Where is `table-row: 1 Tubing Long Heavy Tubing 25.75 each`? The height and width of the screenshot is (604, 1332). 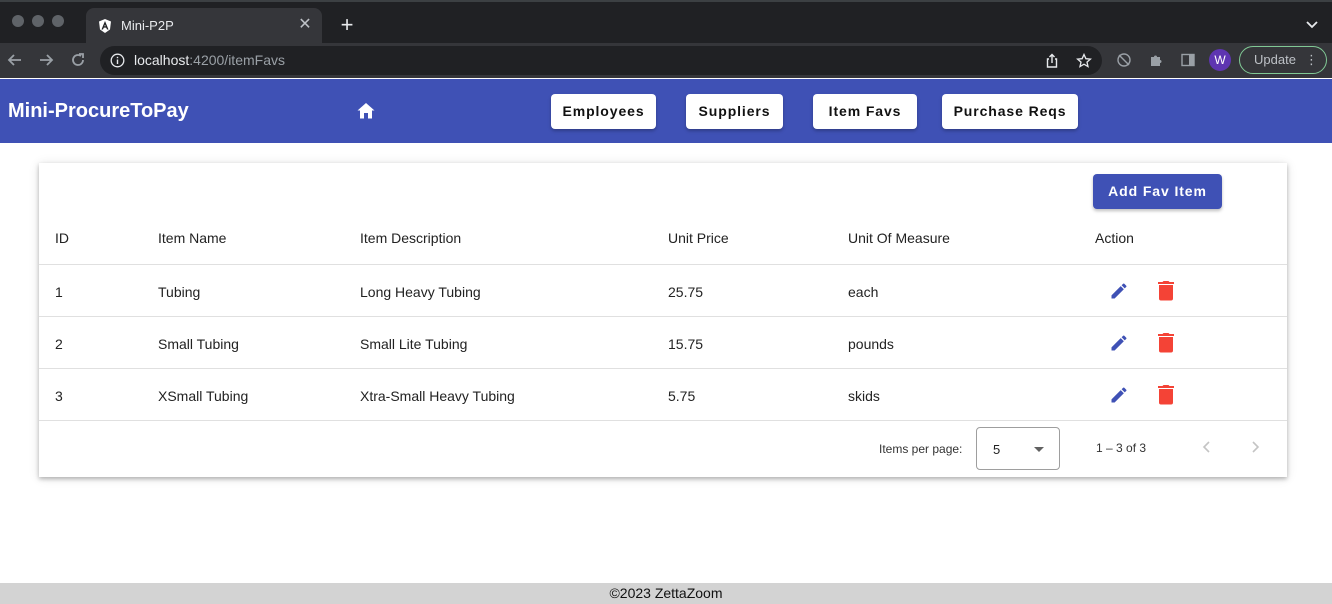 table-row: 1 Tubing Long Heavy Tubing 25.75 each is located at coordinates (663, 290).